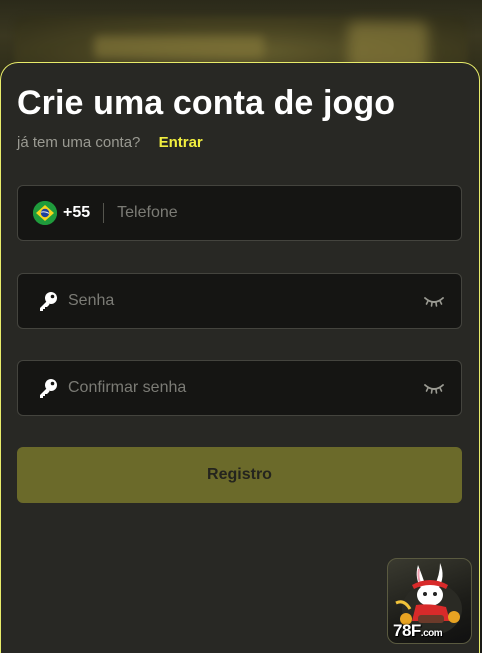 The image size is (482, 653). What do you see at coordinates (79, 142) in the screenshot?
I see `have-account-text: já tem uma conta?` at bounding box center [79, 142].